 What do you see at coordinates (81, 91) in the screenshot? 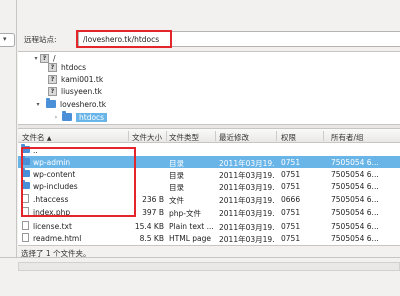
I see `tree-item-label: liusyeen.tk` at bounding box center [81, 91].